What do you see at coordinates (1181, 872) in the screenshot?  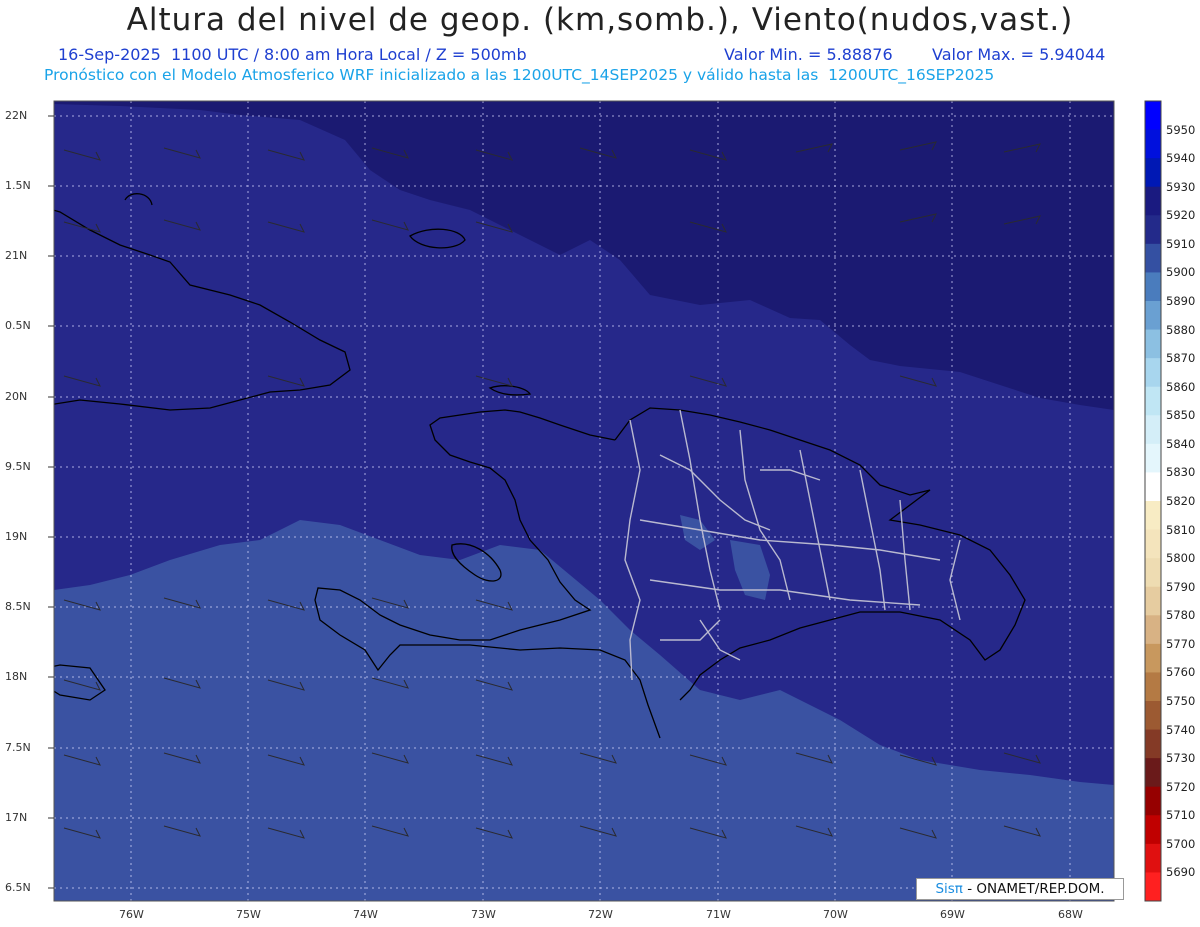 I see `colorbar-label: 5690` at bounding box center [1181, 872].